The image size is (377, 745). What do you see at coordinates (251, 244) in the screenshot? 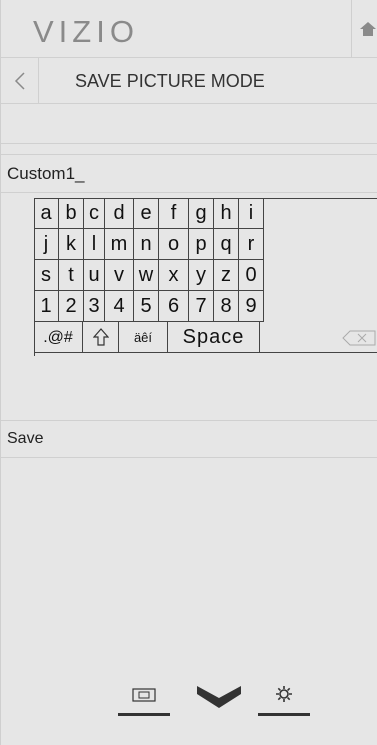
I see `key-r: r` at bounding box center [251, 244].